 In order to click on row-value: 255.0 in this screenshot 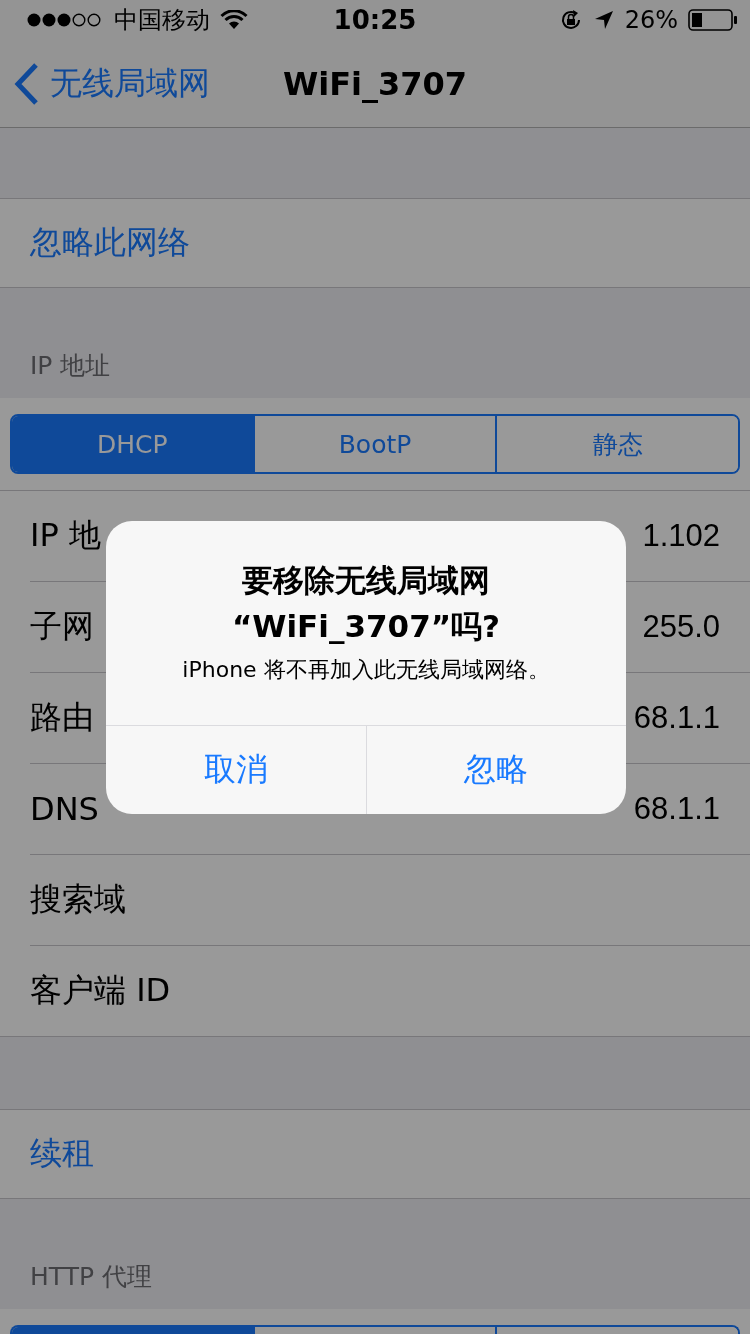, I will do `click(681, 627)`.